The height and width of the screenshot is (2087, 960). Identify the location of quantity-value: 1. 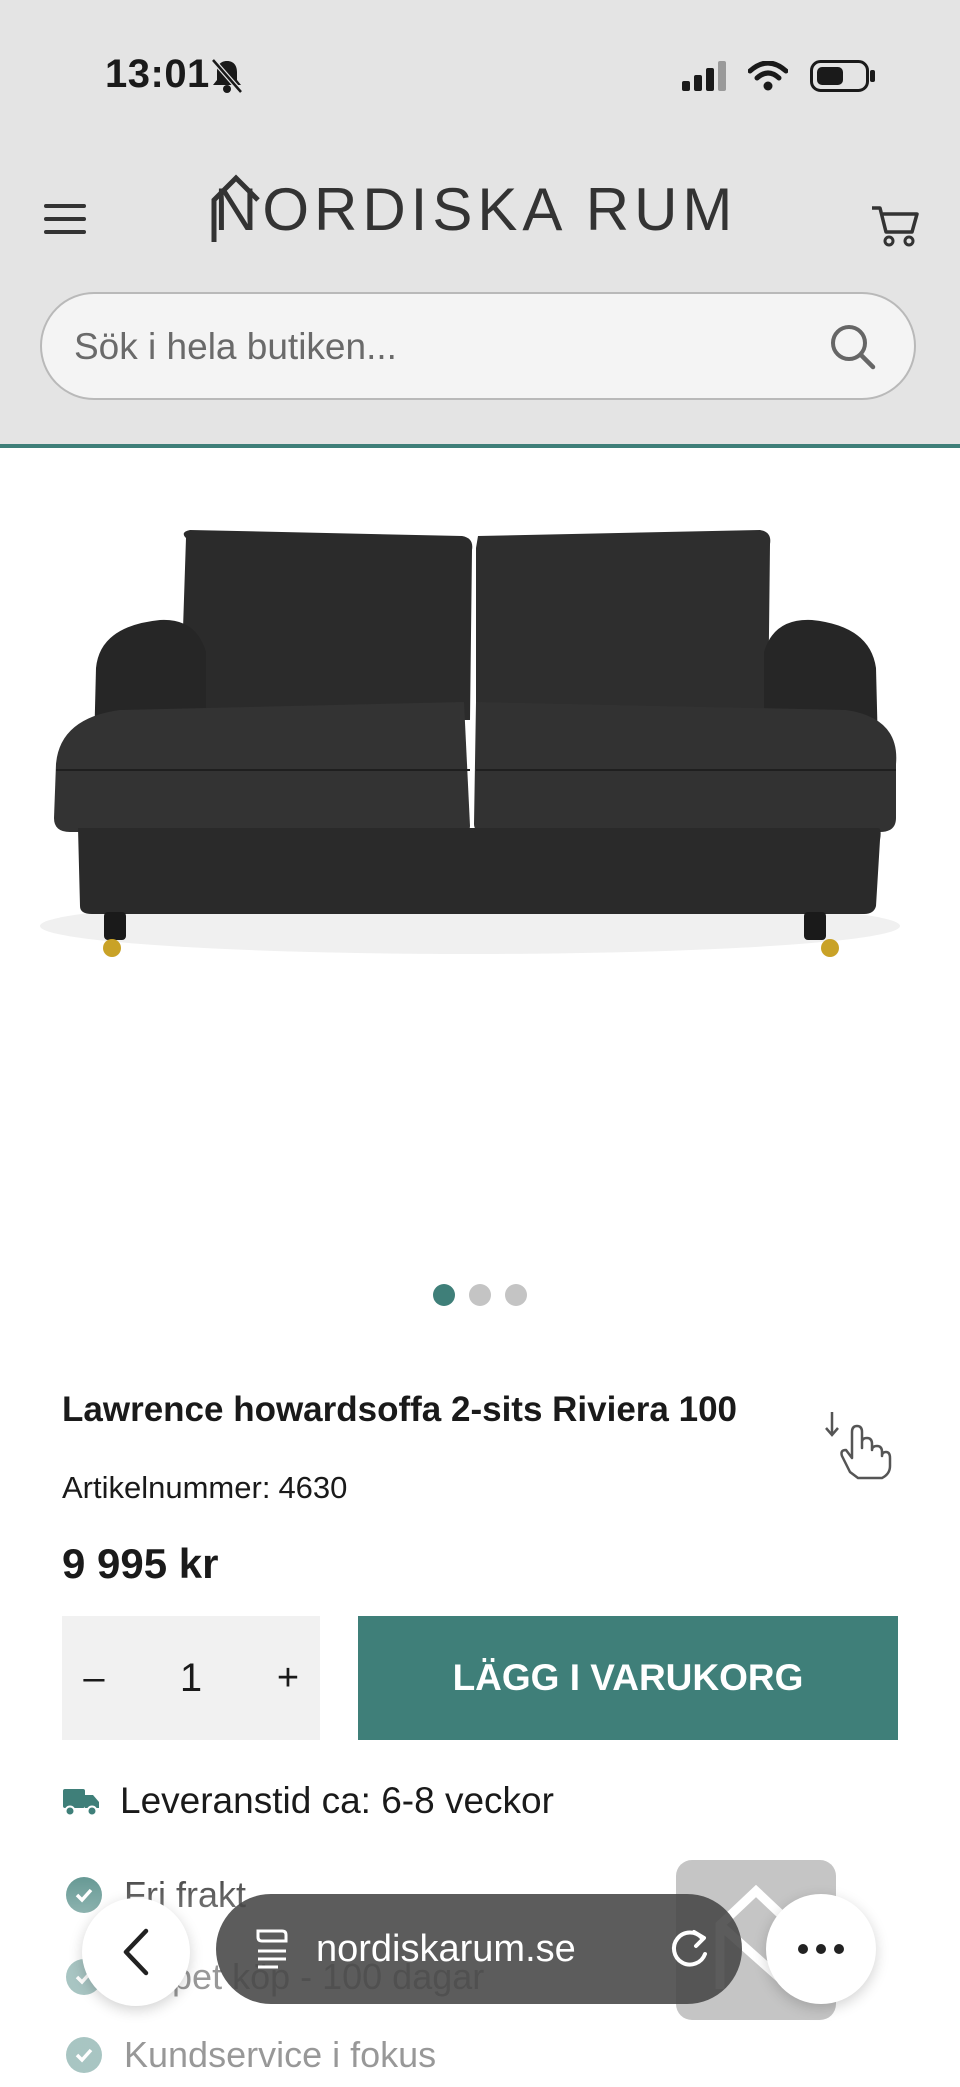
(191, 1678).